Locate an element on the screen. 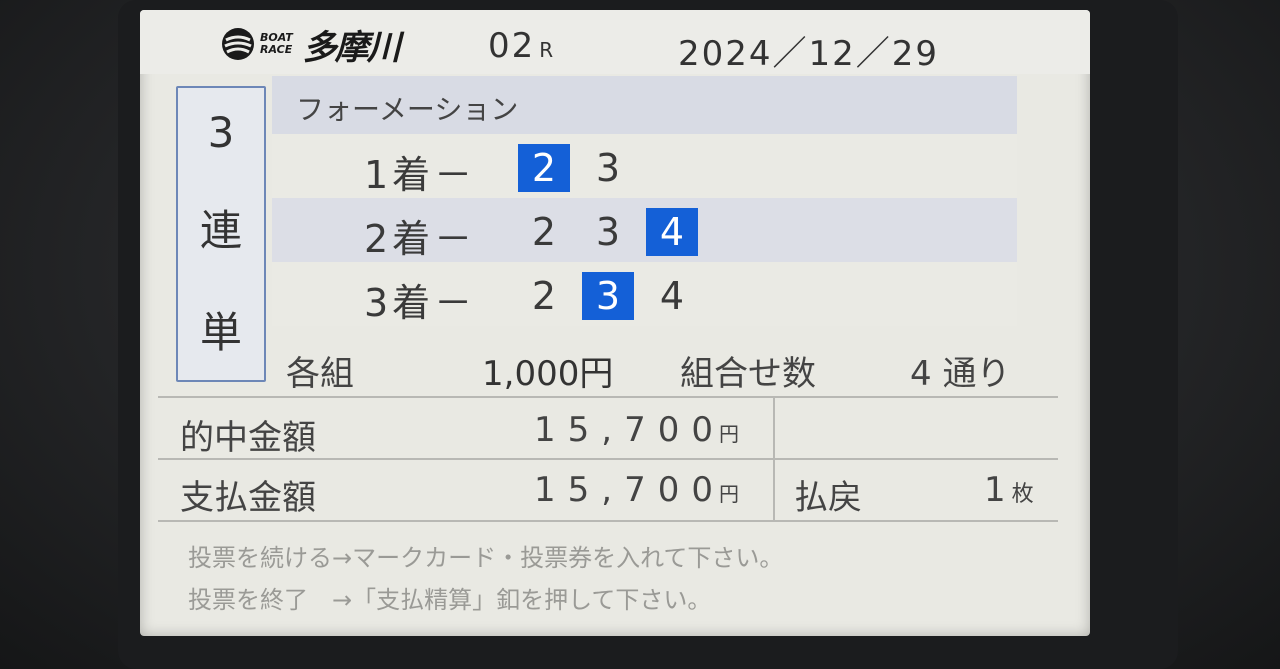  instruction-finish: 投票を終了 →「支払精算」釦を押して下さい。 is located at coordinates (450, 600).